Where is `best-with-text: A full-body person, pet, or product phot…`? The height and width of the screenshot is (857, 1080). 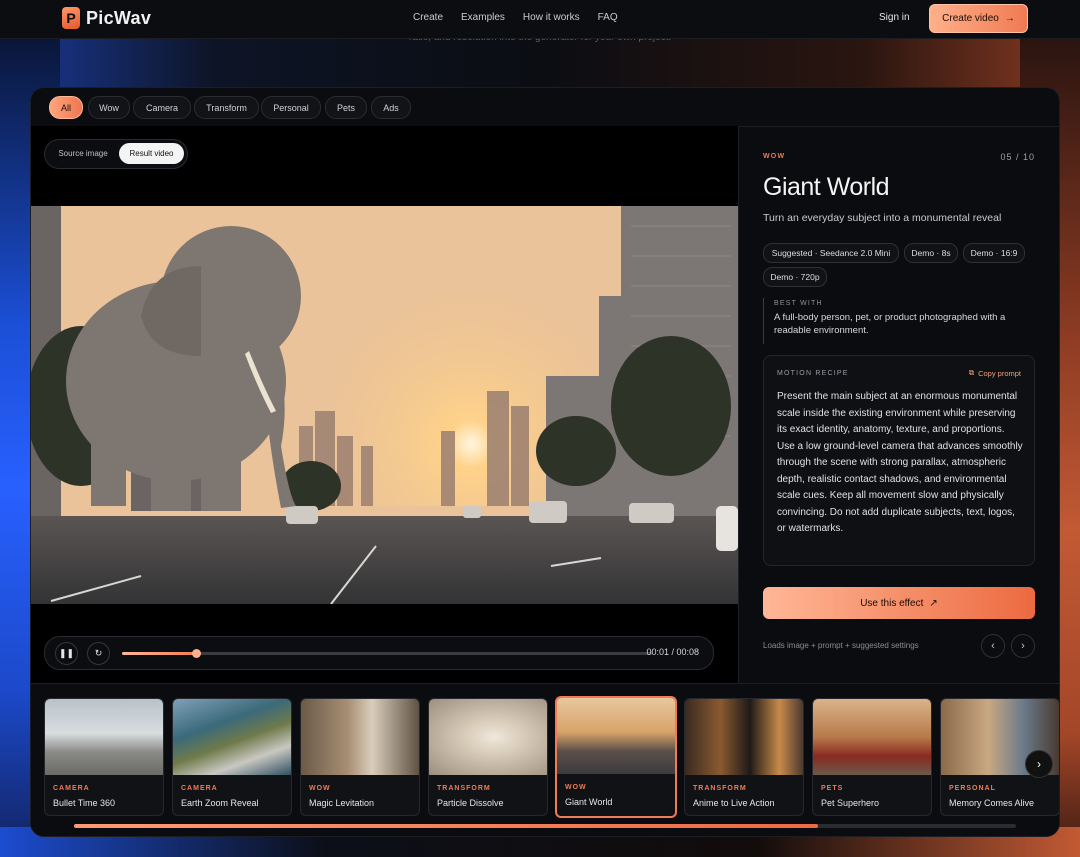
best-with-text: A full-body person, pet, or product phot… is located at coordinates (890, 324).